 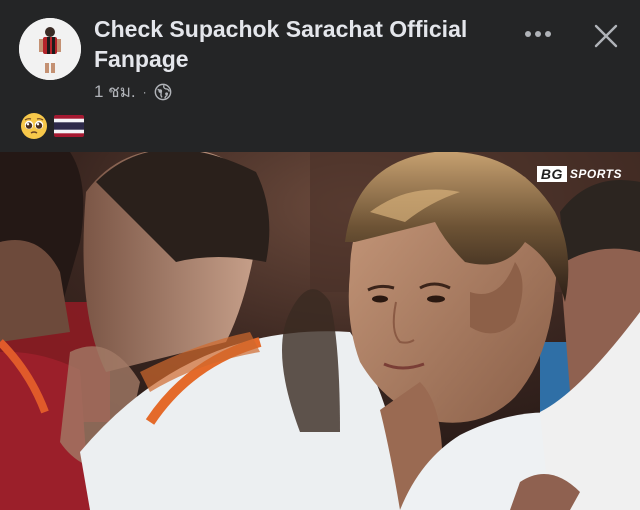 I want to click on close-icon, so click(x=606, y=36).